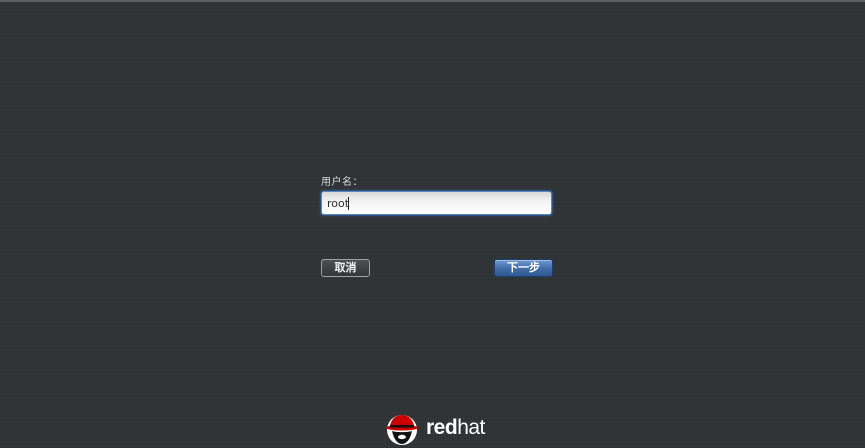 This screenshot has width=865, height=448. I want to click on wordmark-hat: hat, so click(471, 427).